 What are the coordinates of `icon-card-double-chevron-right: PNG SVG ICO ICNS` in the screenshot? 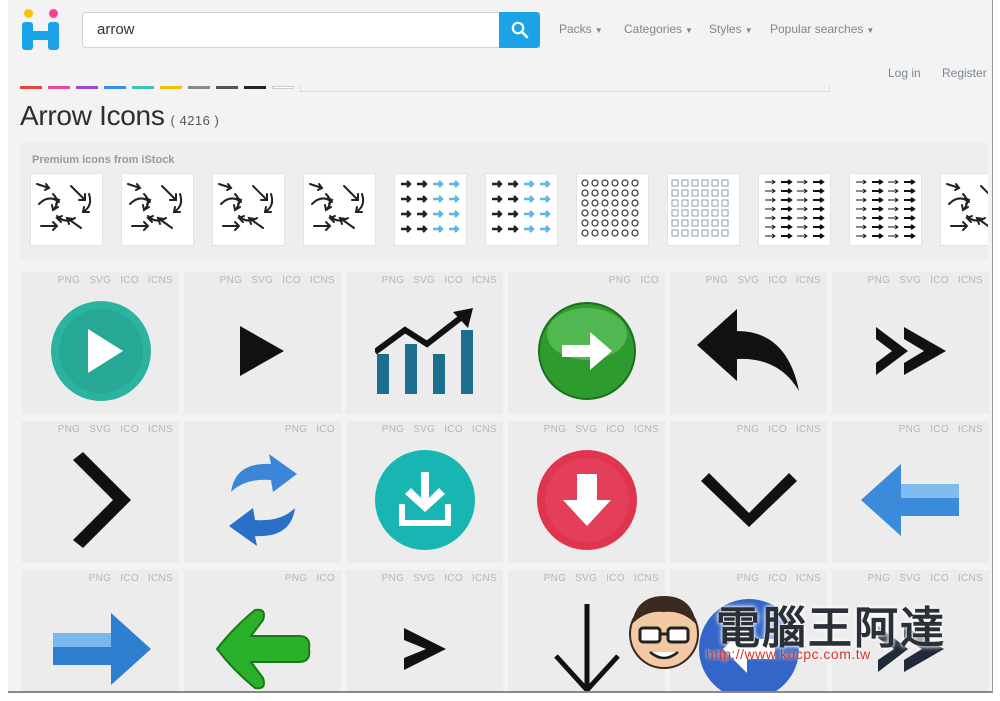 It's located at (910, 343).